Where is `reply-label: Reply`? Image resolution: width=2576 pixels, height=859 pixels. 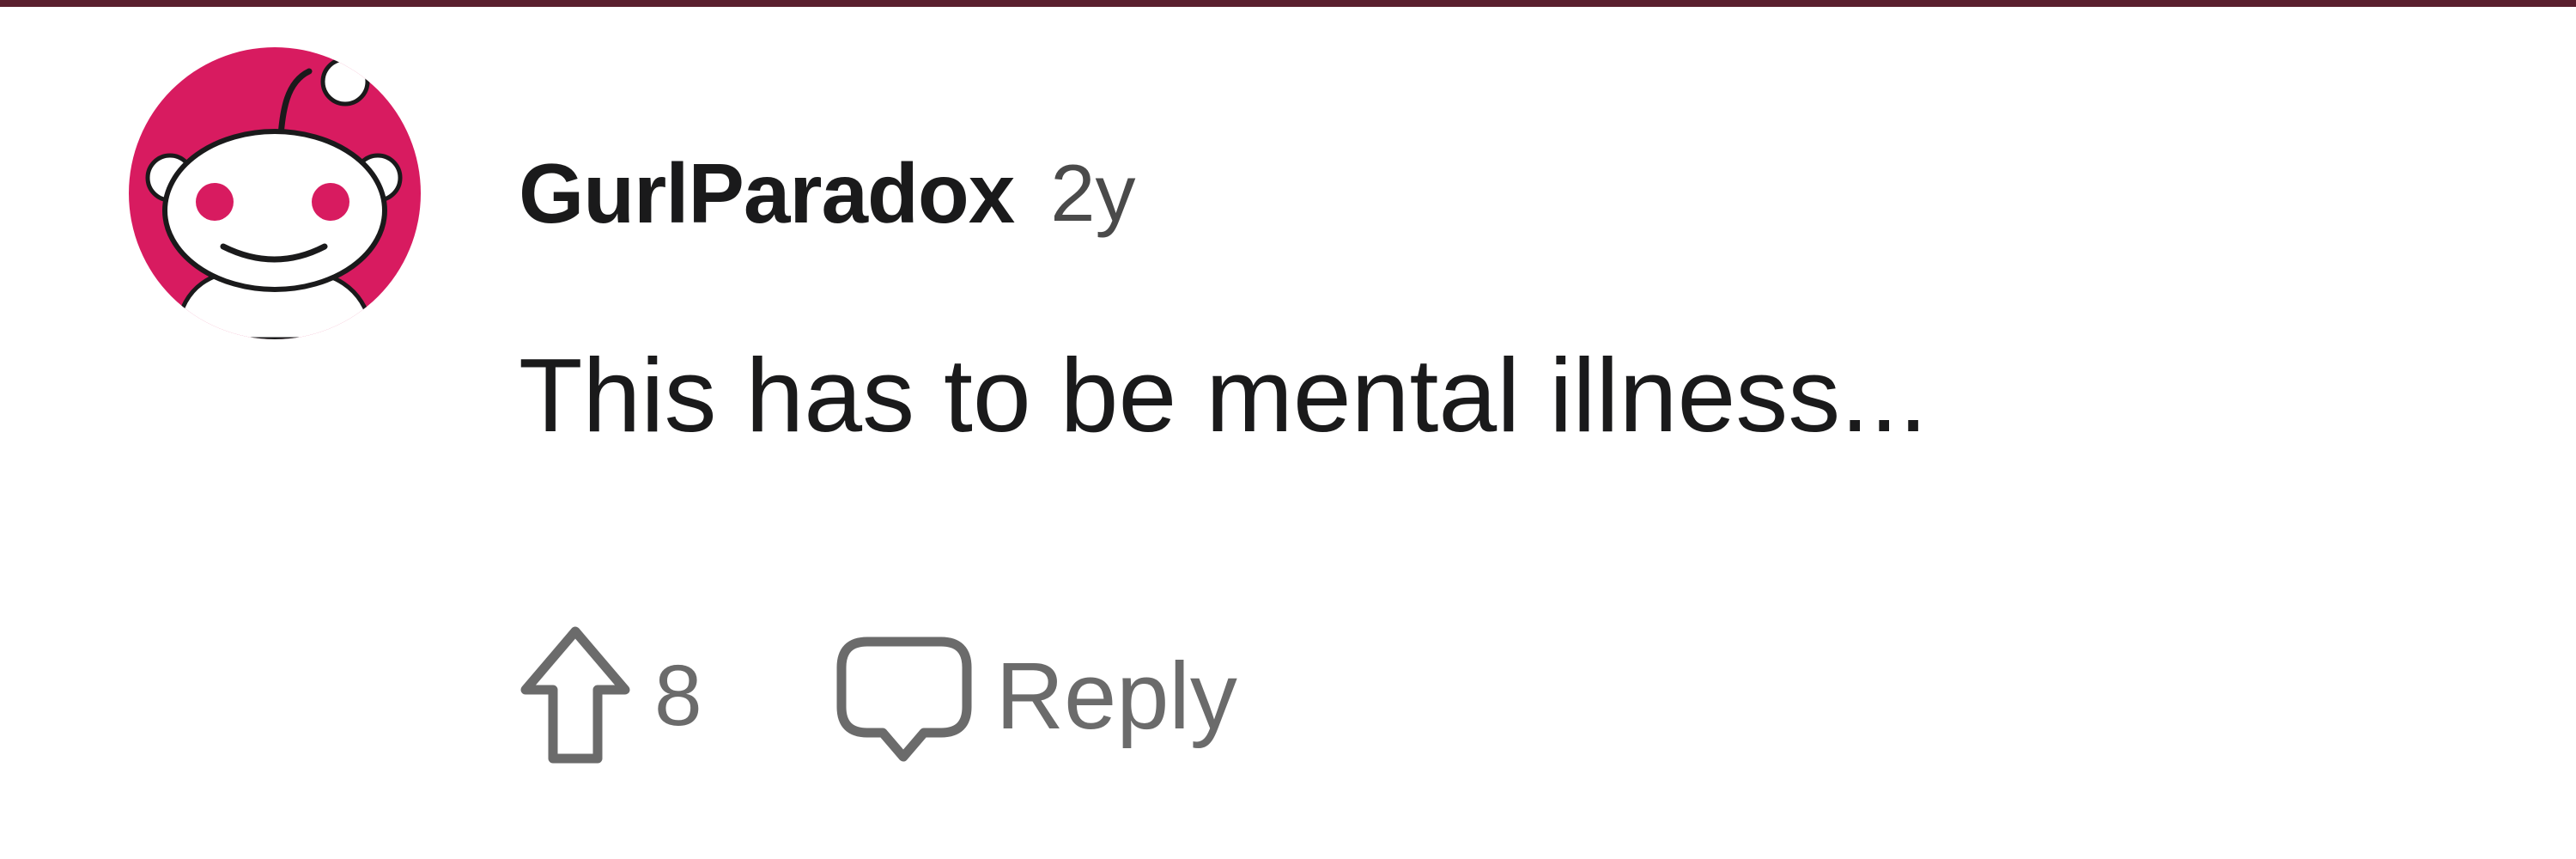 reply-label: Reply is located at coordinates (1116, 697).